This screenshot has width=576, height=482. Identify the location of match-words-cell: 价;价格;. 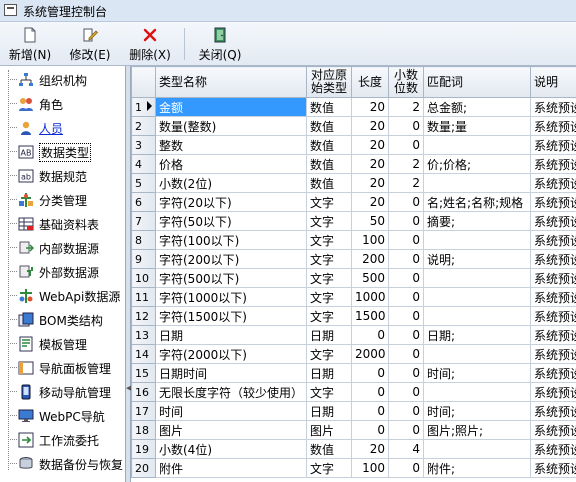
(477, 164).